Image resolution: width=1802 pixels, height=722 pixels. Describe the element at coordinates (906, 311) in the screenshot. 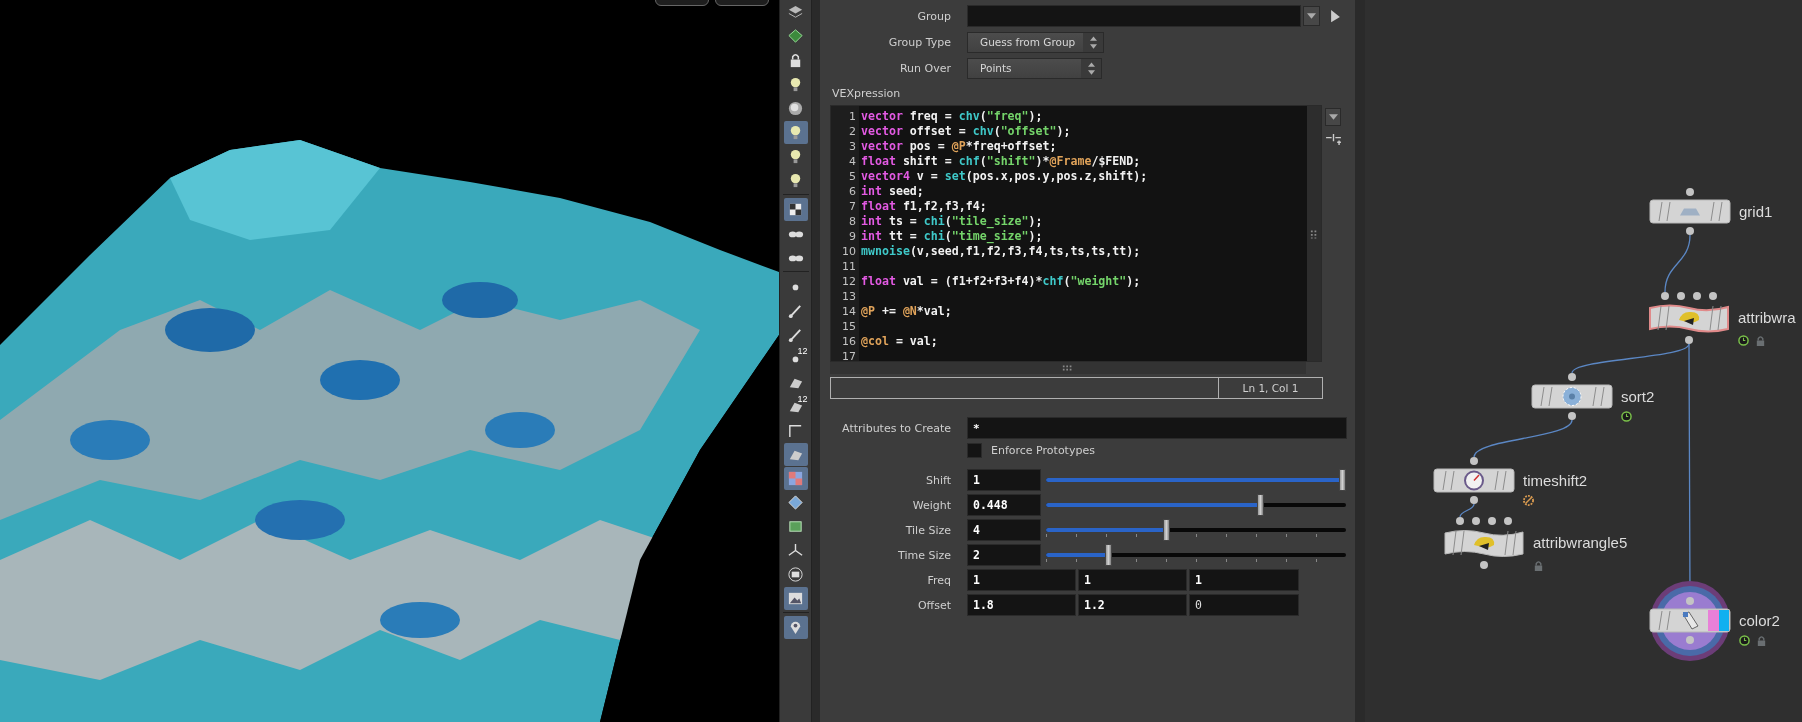

I see `code-line: @P += @N*val;` at that location.